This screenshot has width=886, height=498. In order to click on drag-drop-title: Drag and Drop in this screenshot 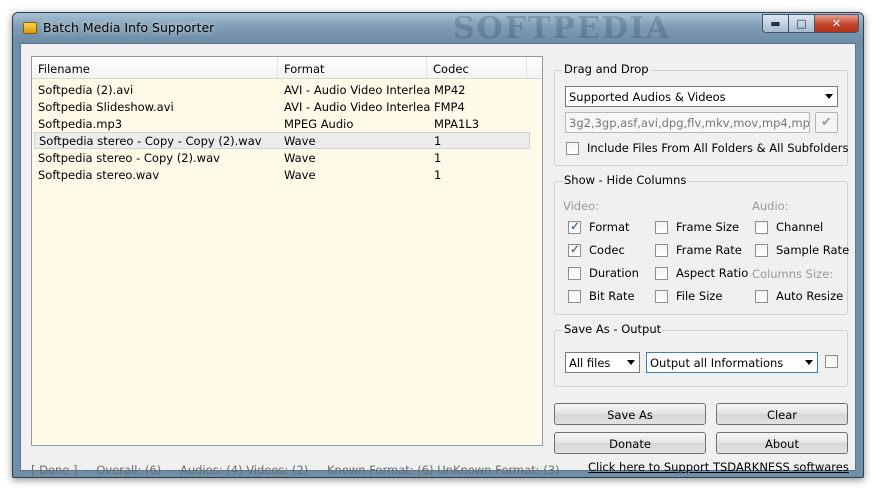, I will do `click(606, 69)`.